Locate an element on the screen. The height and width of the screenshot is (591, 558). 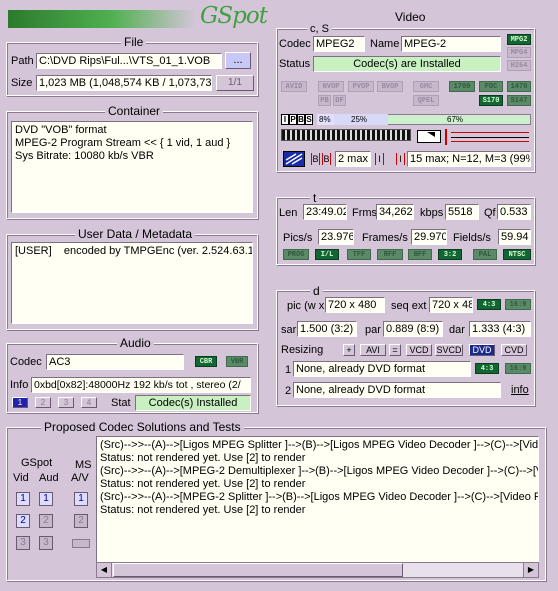
resizing-label: Resizing is located at coordinates (302, 350).